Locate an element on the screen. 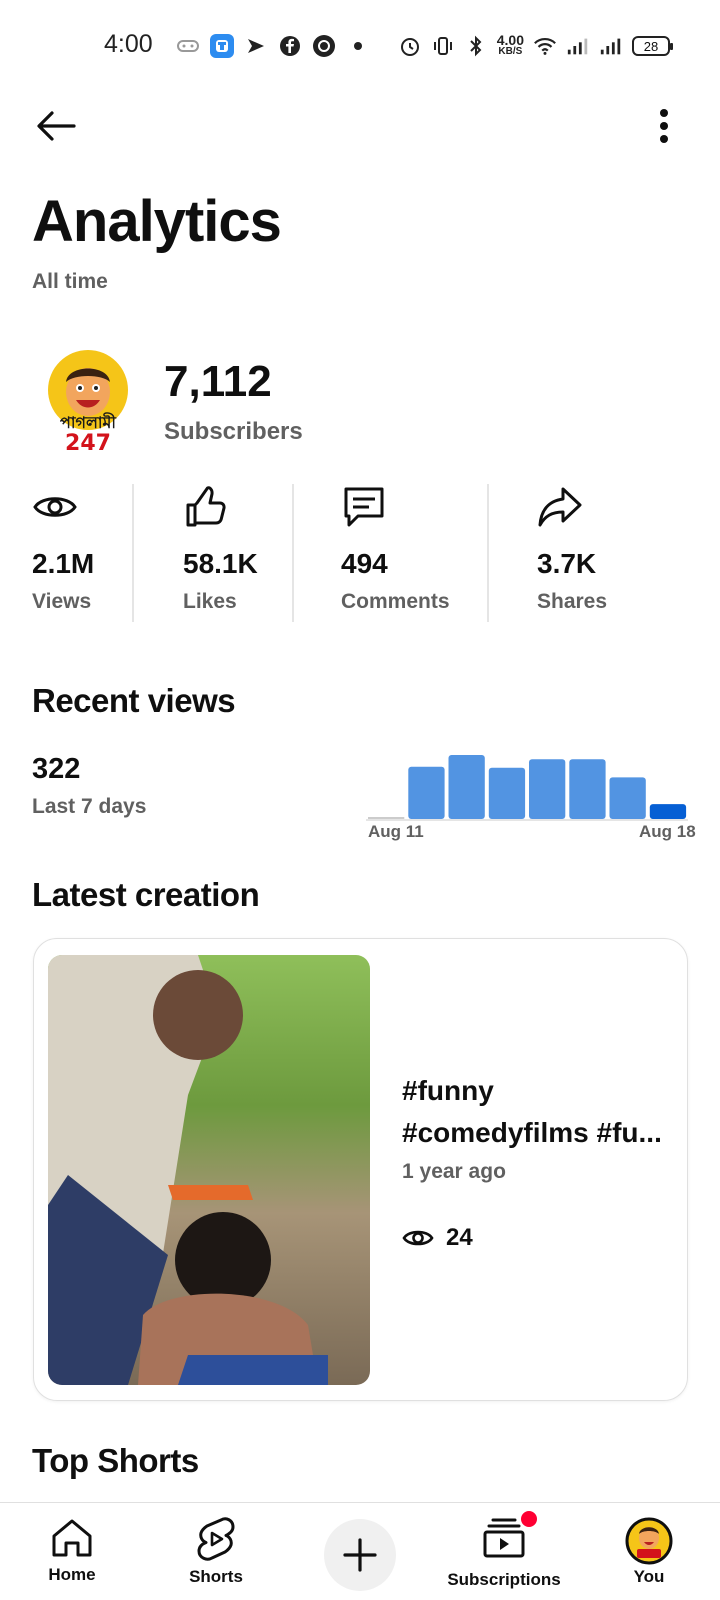 This screenshot has height=1600, width=720. chart-axis-end: Aug 18 is located at coordinates (667, 831).